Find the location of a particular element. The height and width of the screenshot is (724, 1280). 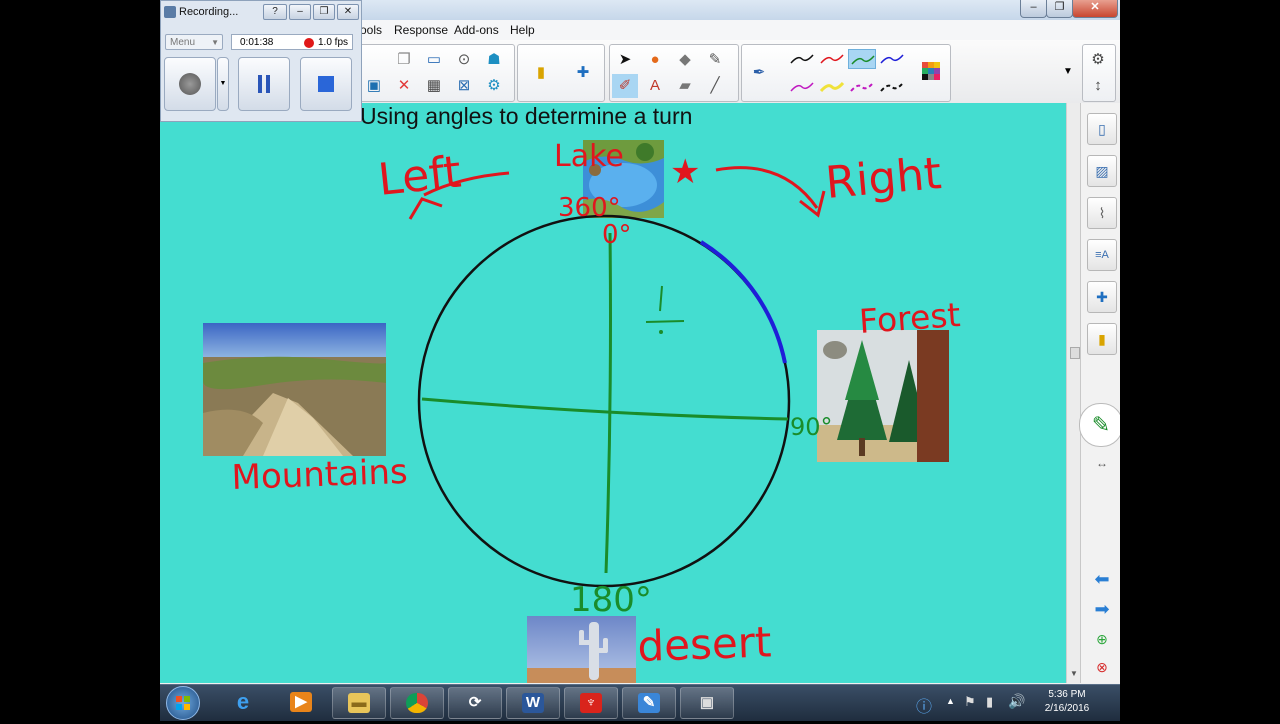

addon-puzzle-icon: ✚ is located at coordinates (583, 73).